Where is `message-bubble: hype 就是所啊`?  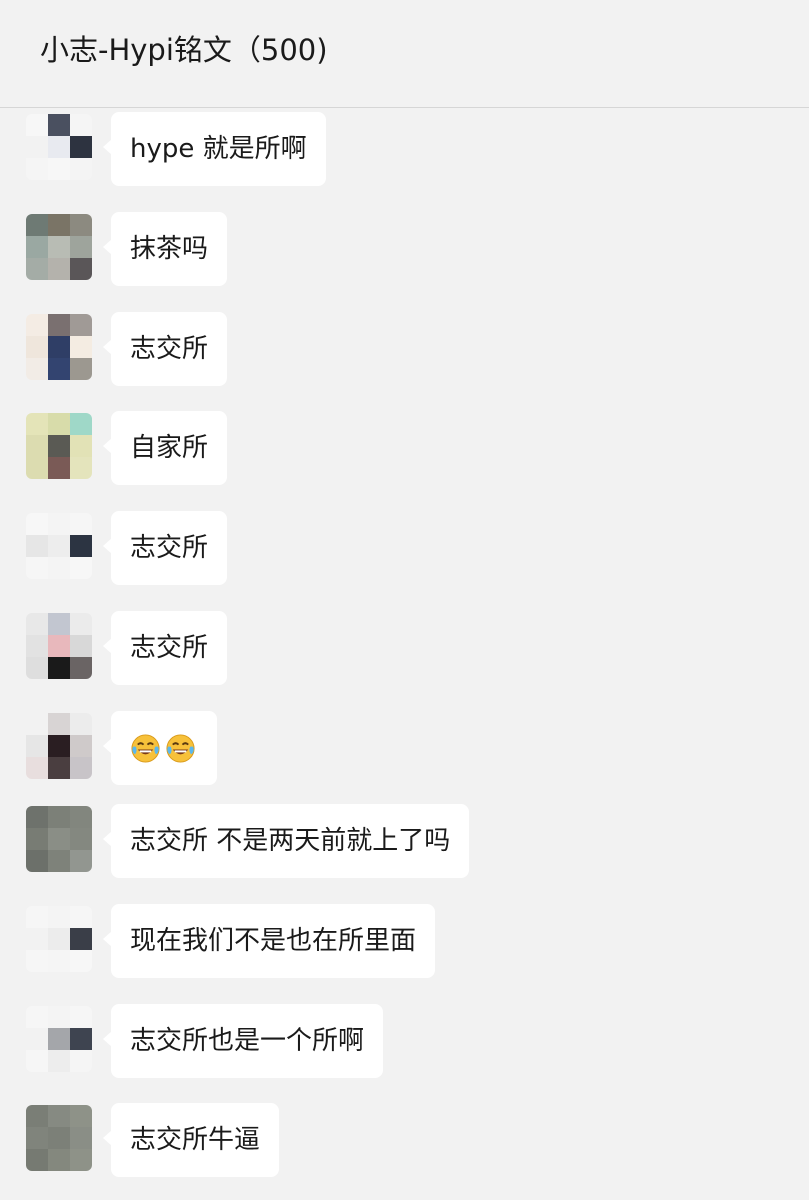 message-bubble: hype 就是所啊 is located at coordinates (214, 149).